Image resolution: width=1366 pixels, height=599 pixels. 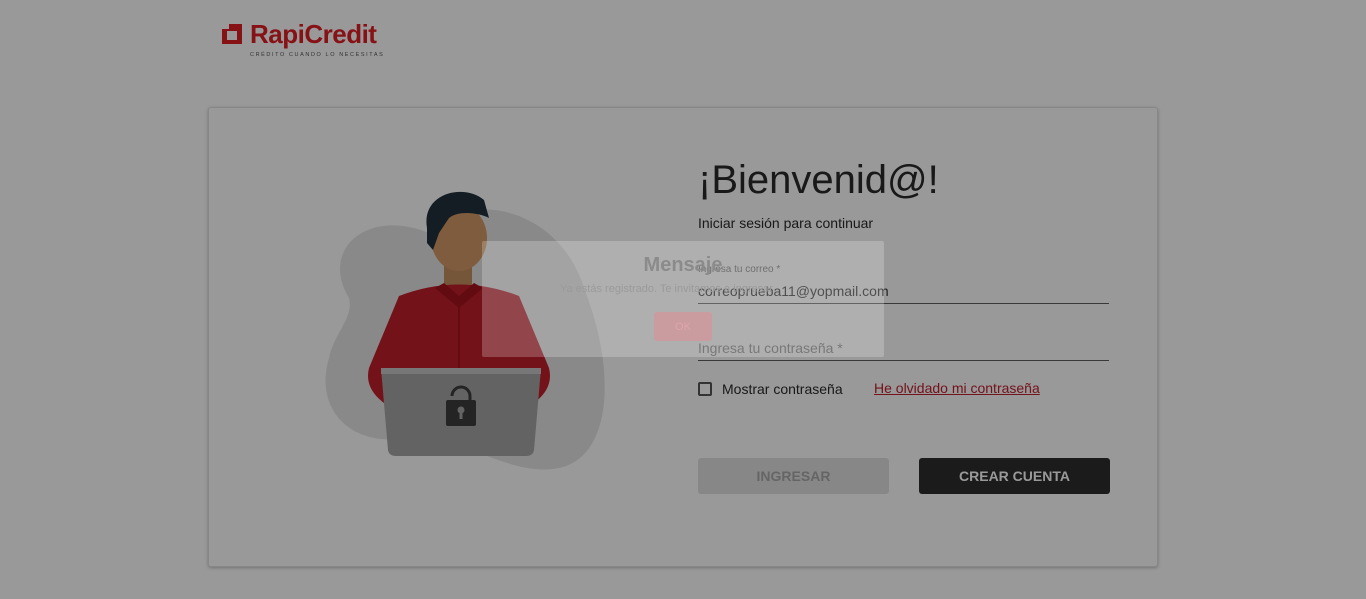 What do you see at coordinates (683, 326) in the screenshot?
I see `dialog-ok-button: OK` at bounding box center [683, 326].